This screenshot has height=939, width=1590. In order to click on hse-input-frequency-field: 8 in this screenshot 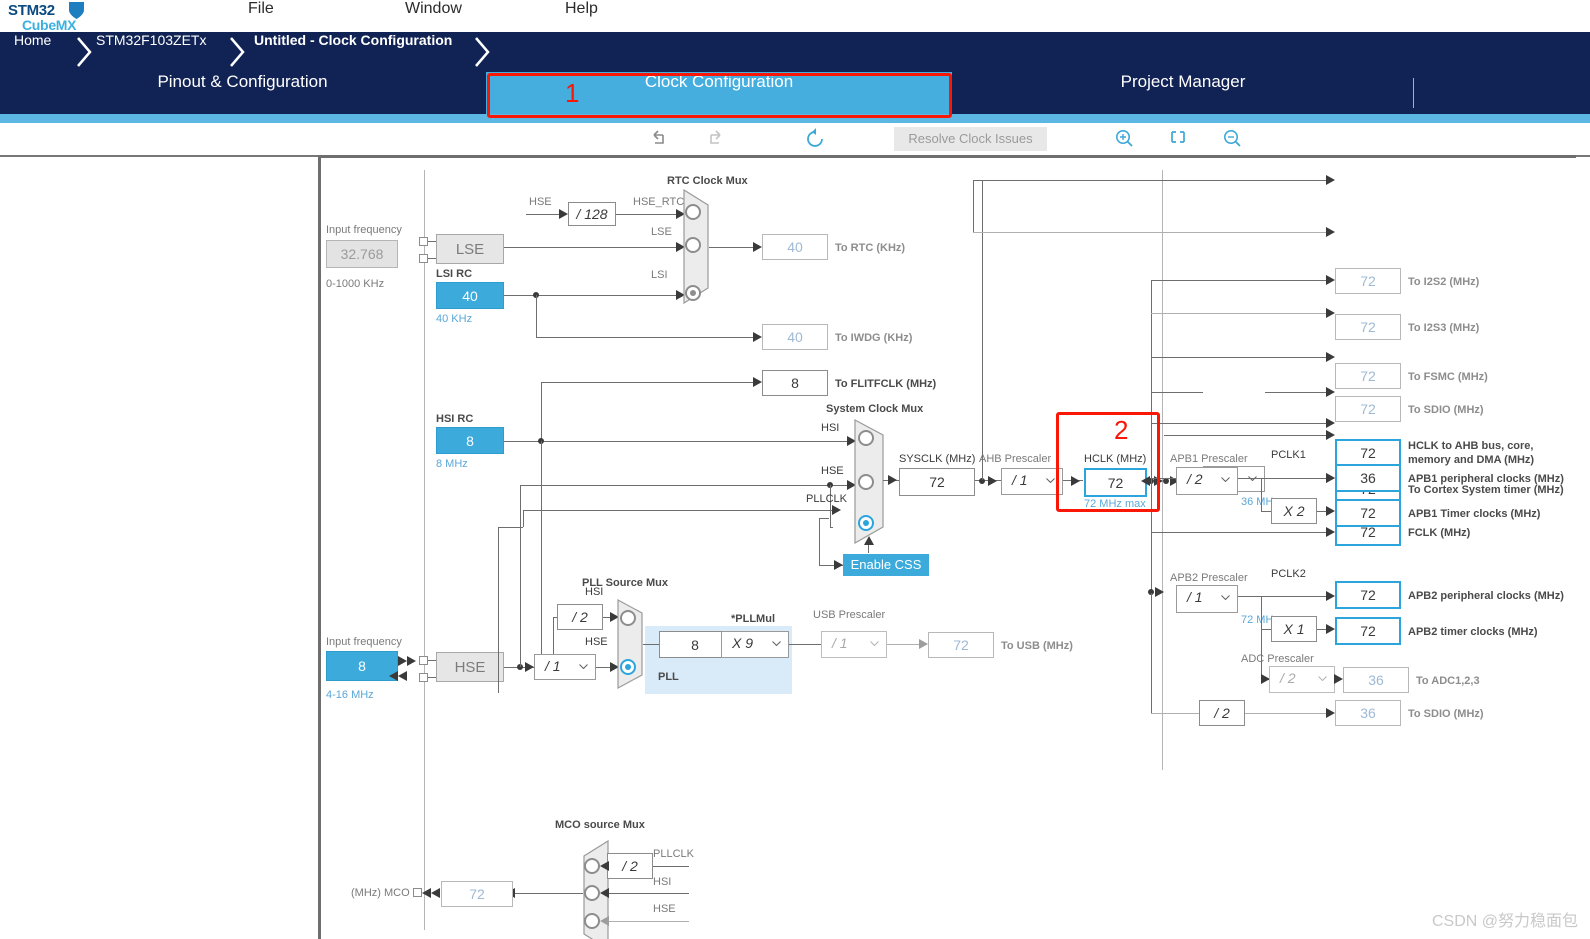, I will do `click(362, 666)`.